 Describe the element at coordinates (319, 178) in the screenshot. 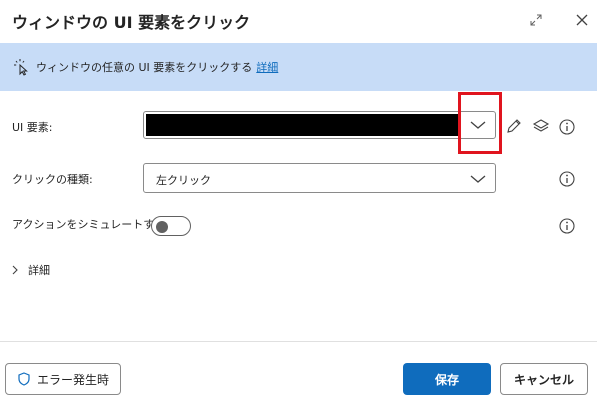

I see `click-type-dropdown: 左クリック` at that location.